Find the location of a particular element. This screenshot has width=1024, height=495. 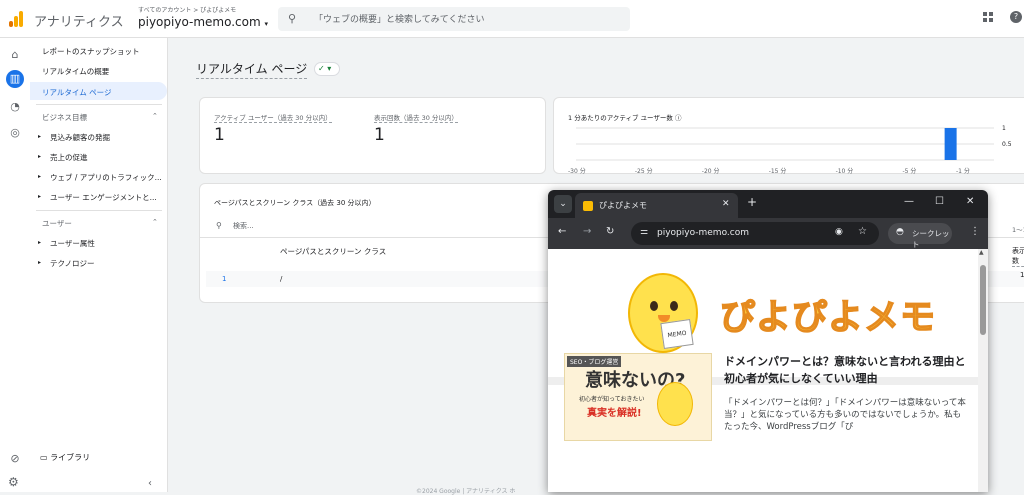

address-bar: ⚌ piyopiyo-memo.com ◉ ☆ is located at coordinates (755, 233).